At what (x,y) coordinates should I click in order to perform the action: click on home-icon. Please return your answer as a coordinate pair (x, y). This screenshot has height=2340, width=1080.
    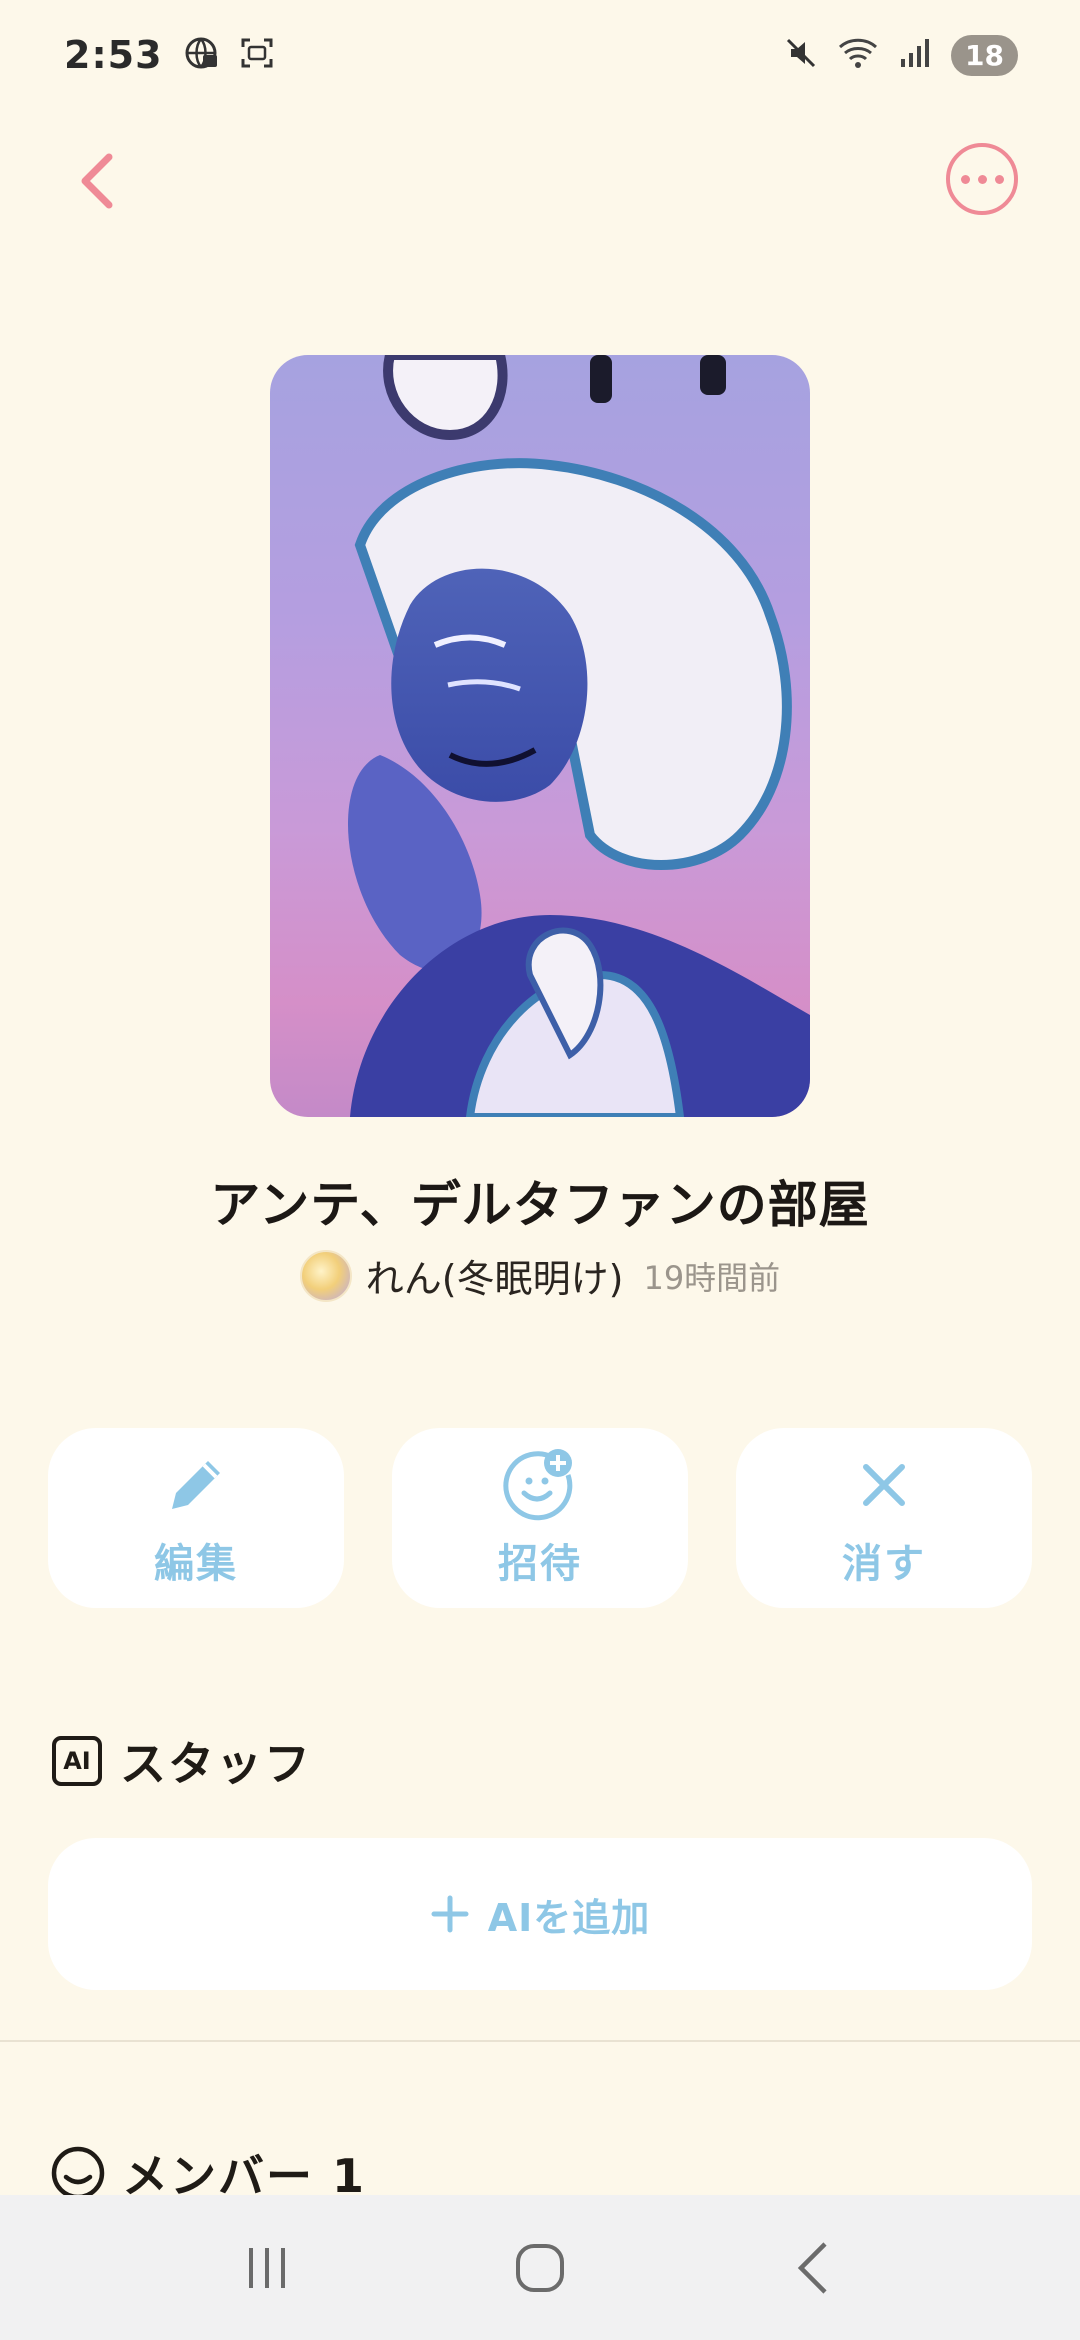
    Looking at the image, I should click on (539, 2267).